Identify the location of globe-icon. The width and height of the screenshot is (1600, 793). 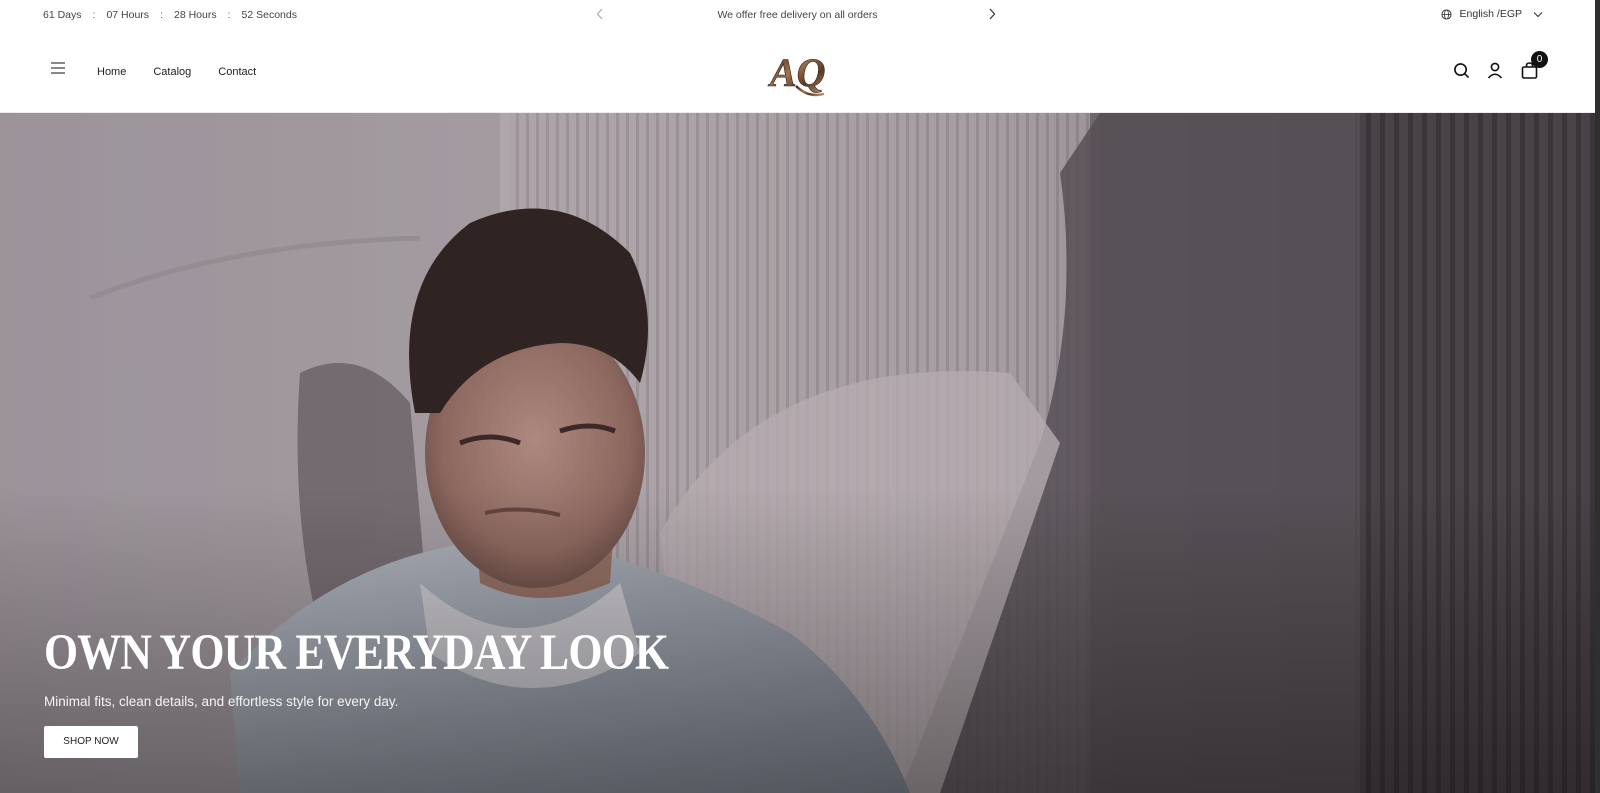
(1446, 14).